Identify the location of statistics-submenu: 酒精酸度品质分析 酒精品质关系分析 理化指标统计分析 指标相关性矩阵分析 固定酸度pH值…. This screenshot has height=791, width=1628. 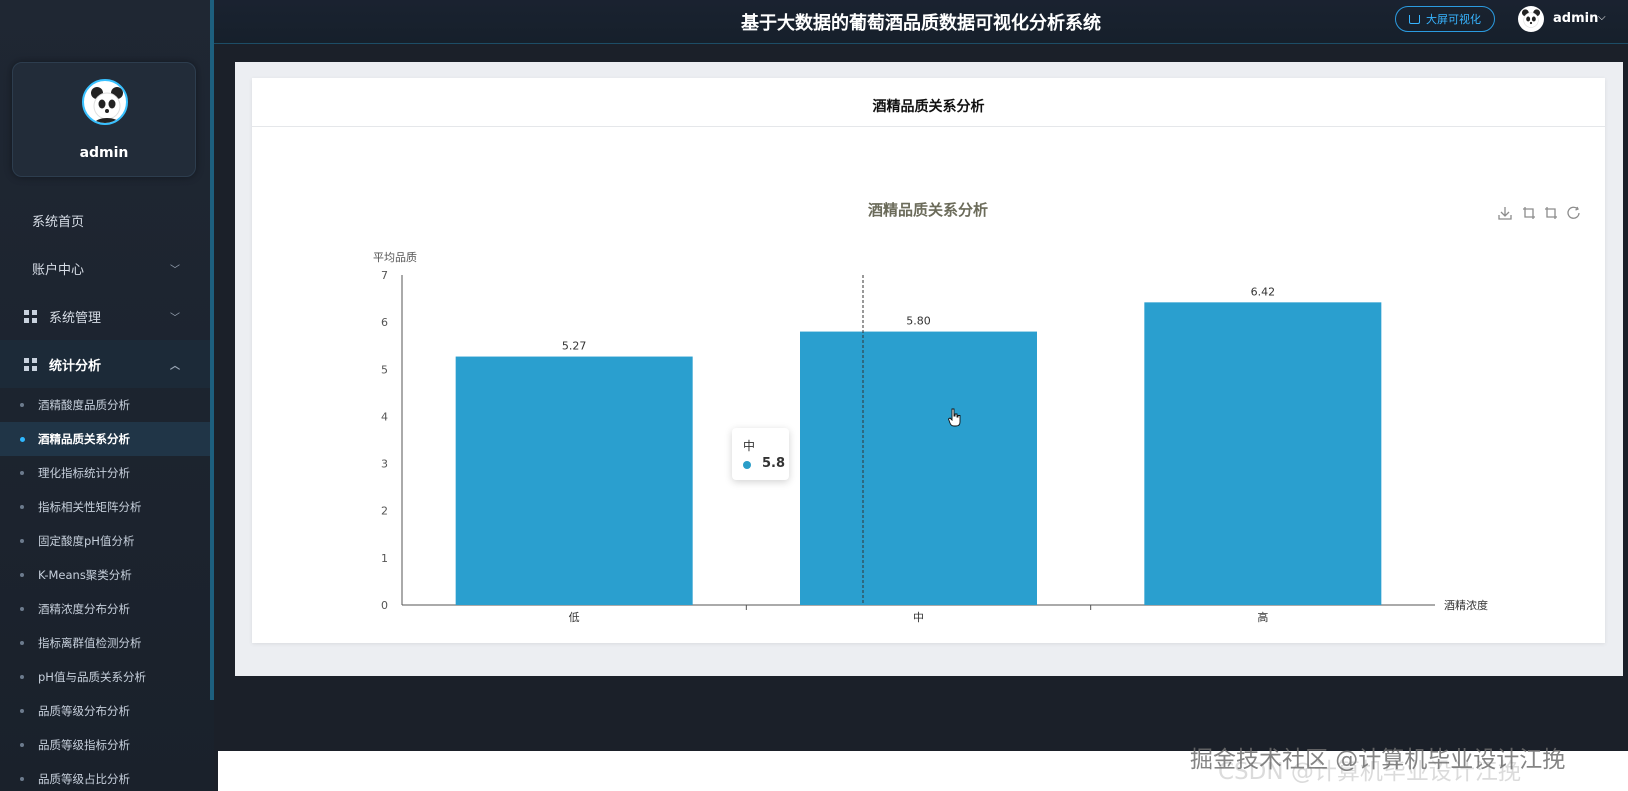
(105, 589).